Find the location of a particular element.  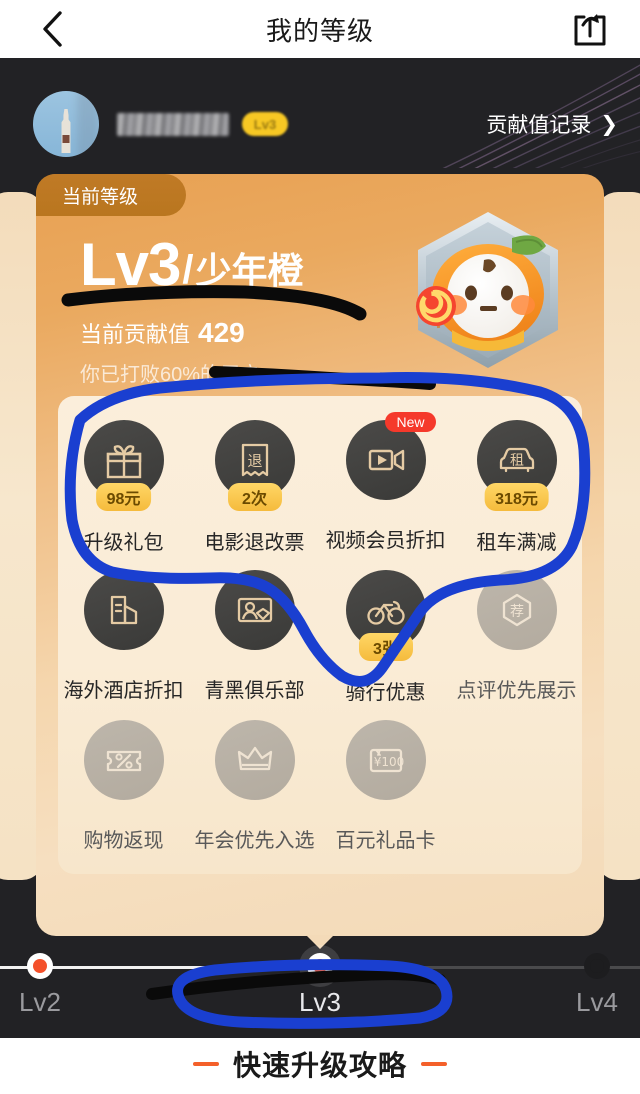

benefit-item-empty is located at coordinates (516, 795).